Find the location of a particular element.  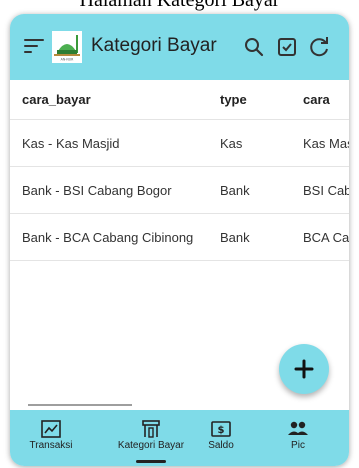

nav-label-kategori-bayar: Kategori Bayar is located at coordinates (151, 445).